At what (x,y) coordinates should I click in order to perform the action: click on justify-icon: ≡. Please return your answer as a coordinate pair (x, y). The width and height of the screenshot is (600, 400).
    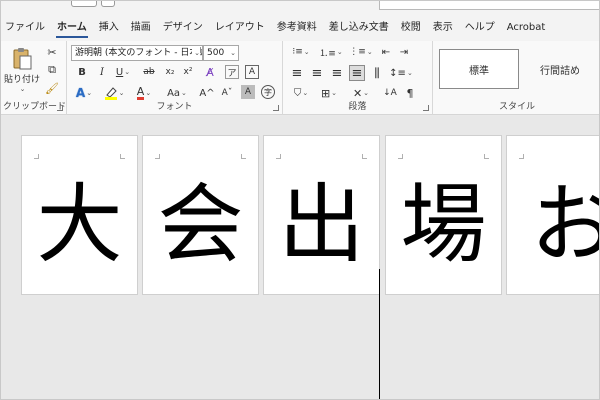
    Looking at the image, I should click on (357, 73).